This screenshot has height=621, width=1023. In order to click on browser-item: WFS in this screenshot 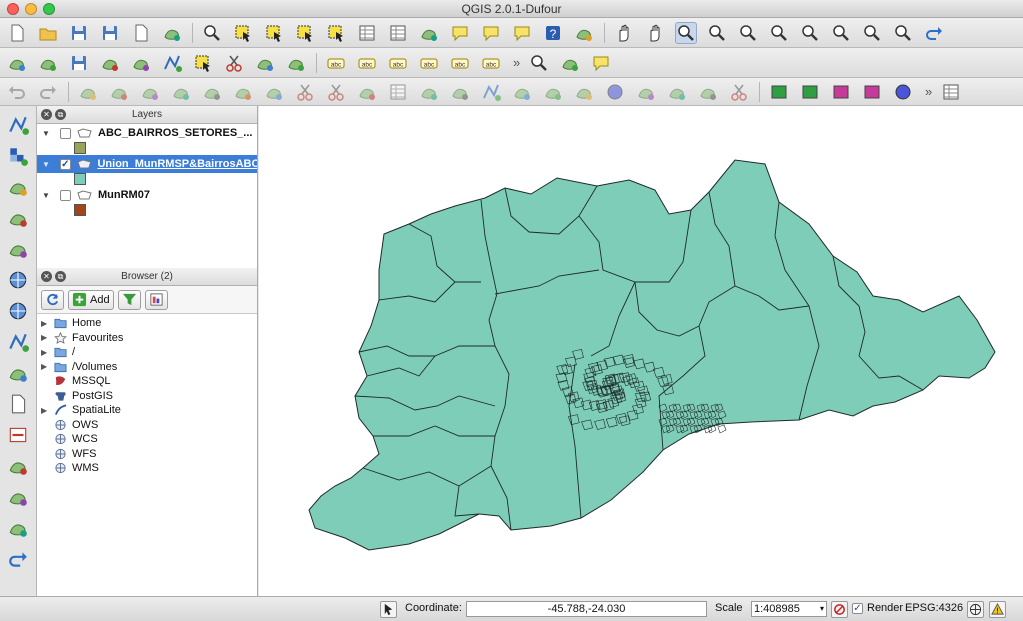, I will do `click(147, 454)`.